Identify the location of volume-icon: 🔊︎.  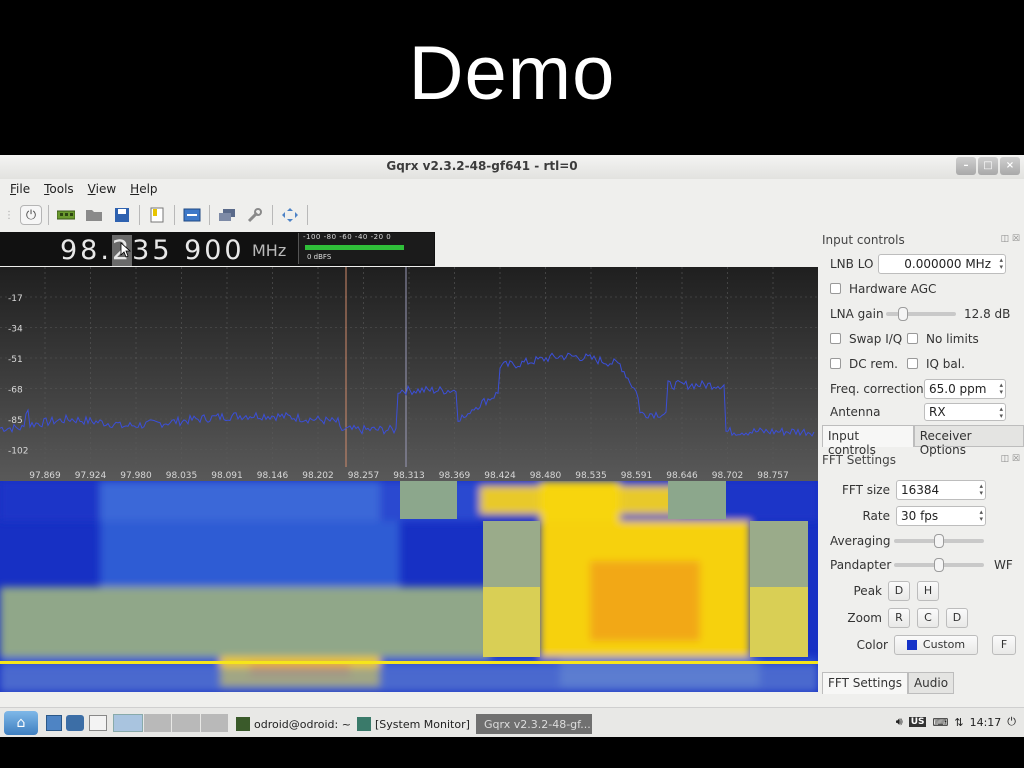
(899, 722).